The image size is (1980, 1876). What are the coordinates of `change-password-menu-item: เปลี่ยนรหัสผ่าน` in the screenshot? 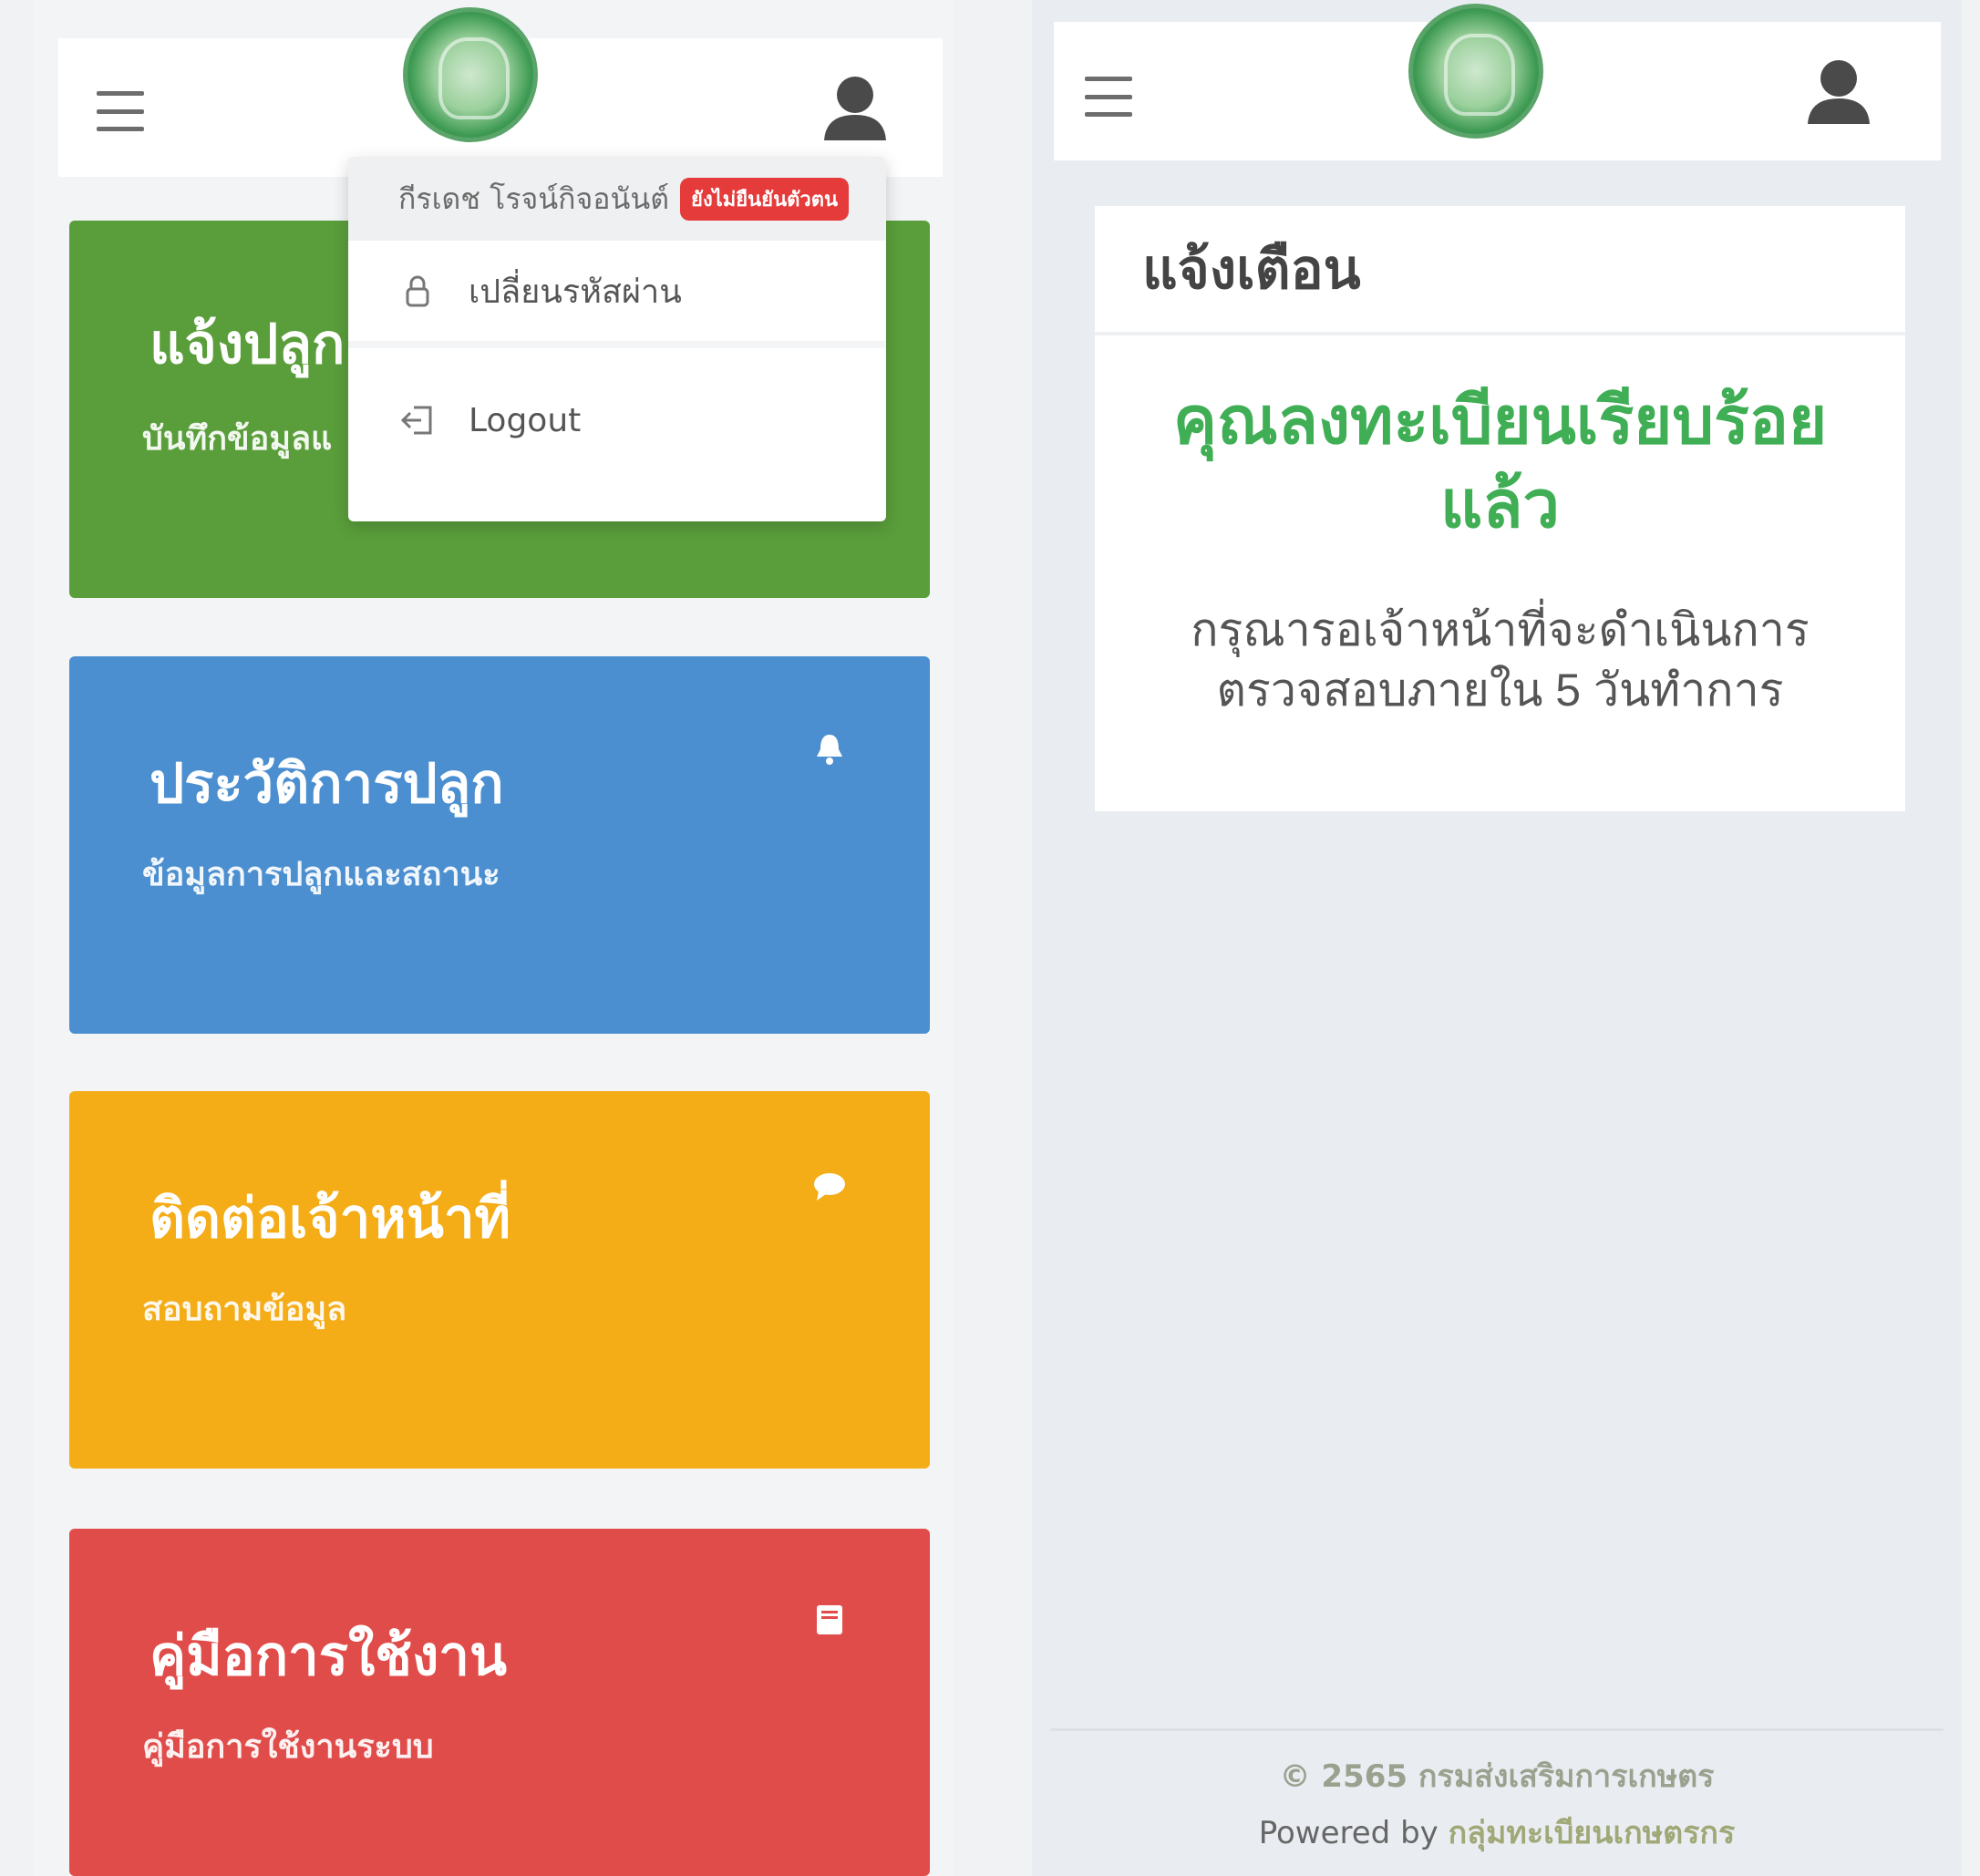 It's located at (617, 294).